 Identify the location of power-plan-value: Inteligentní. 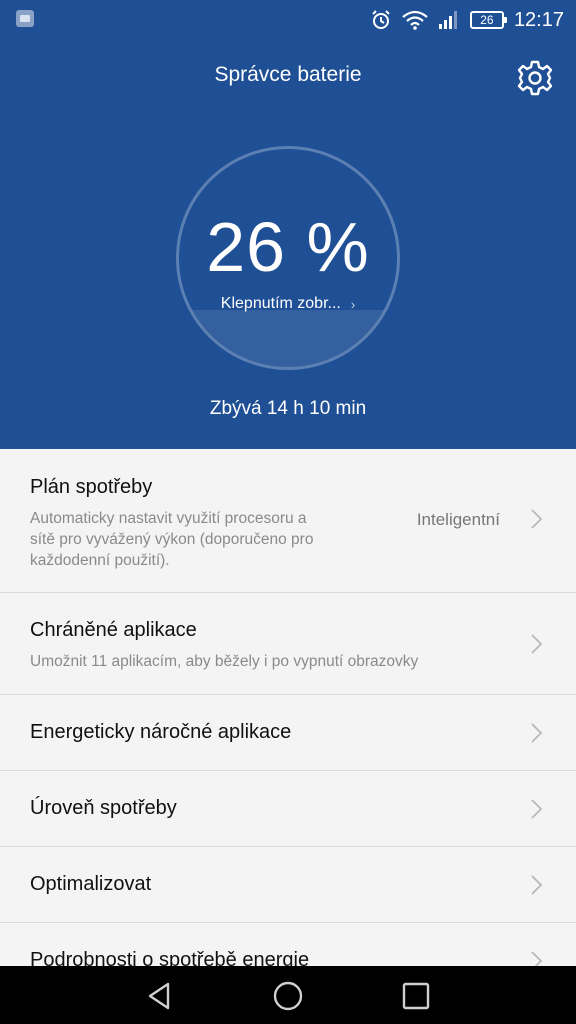
(458, 519).